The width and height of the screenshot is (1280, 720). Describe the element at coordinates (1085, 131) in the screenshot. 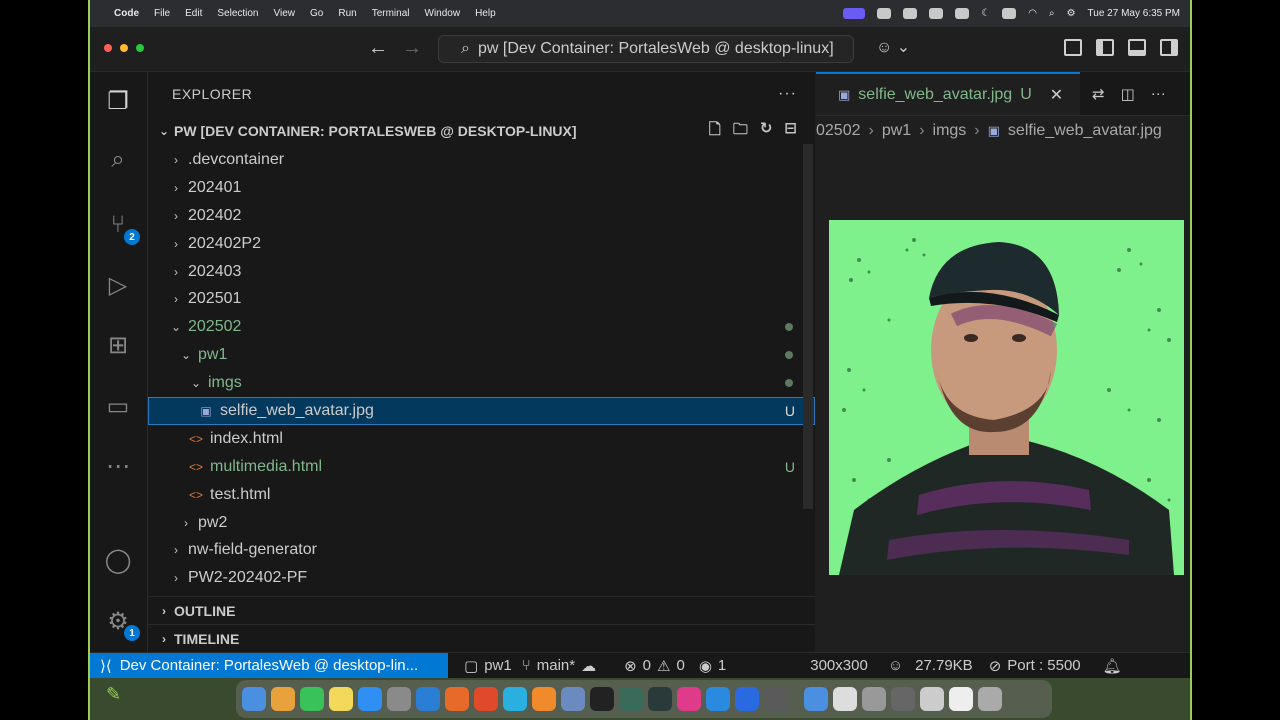

I see `breadcrumb-item: selfie_web_avatar.jpg` at that location.